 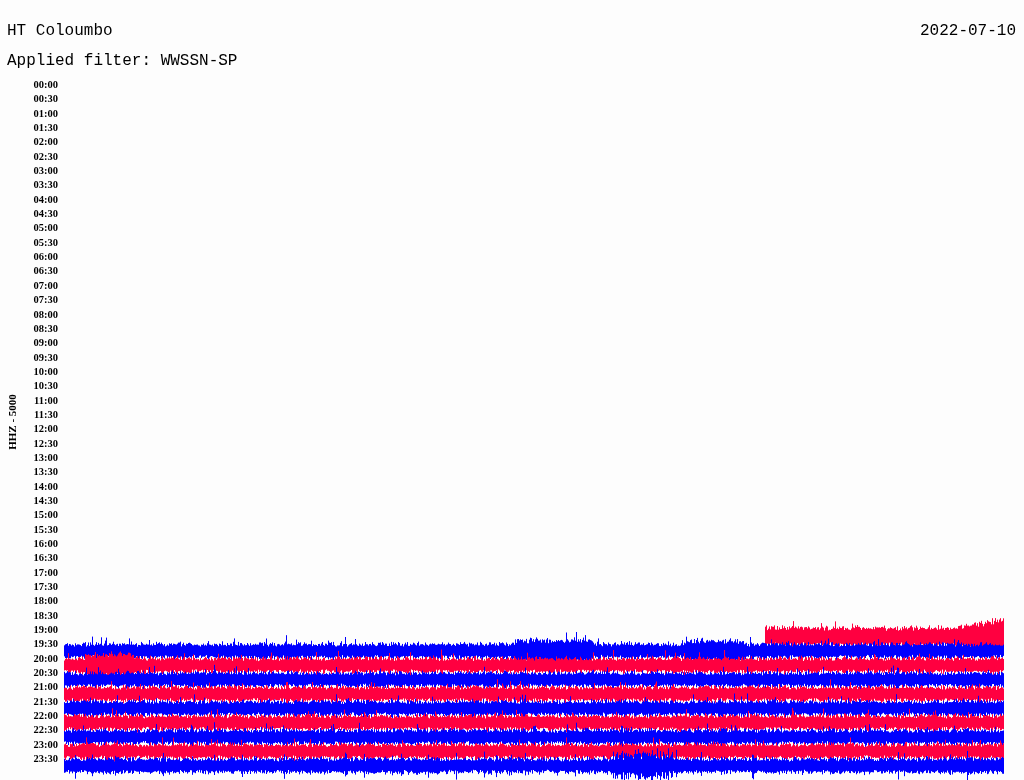 I want to click on time-label: 17:30, so click(x=45, y=587).